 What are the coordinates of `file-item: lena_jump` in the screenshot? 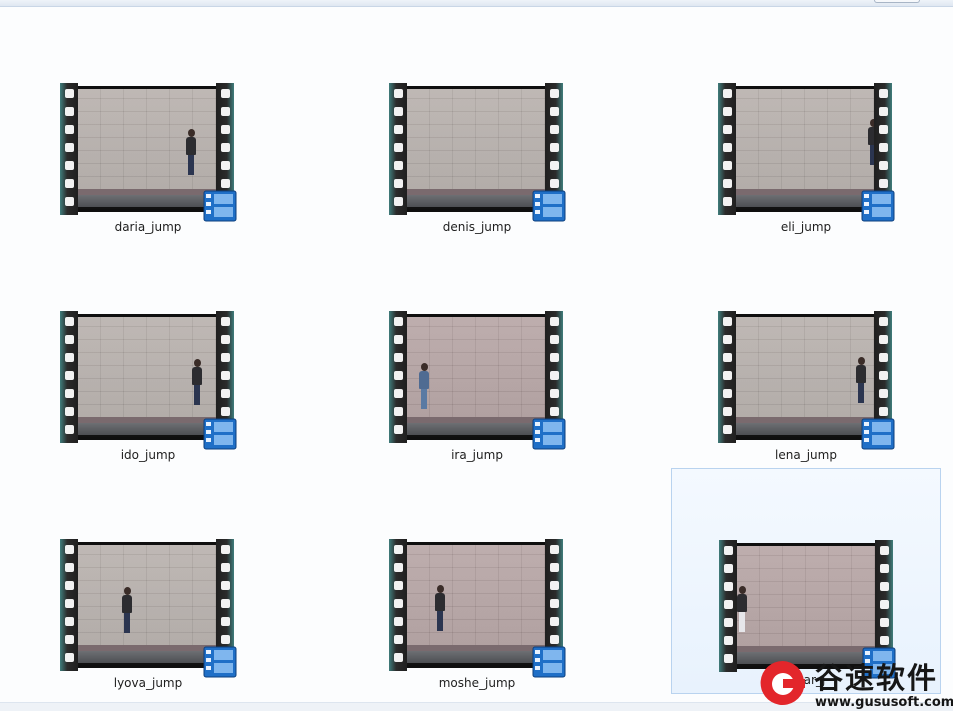 It's located at (793, 348).